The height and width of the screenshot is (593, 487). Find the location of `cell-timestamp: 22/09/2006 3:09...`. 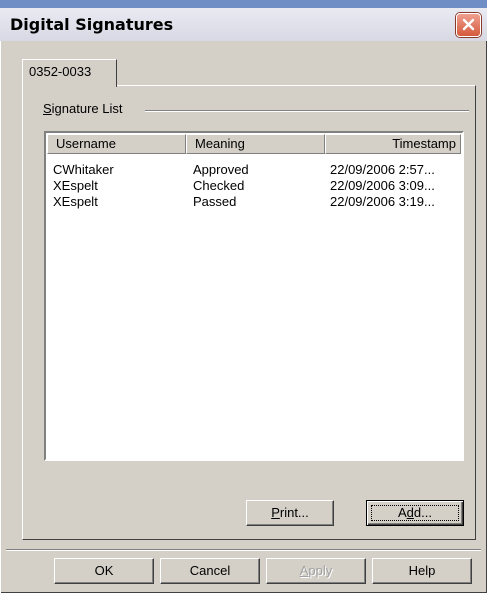

cell-timestamp: 22/09/2006 3:09... is located at coordinates (382, 185).